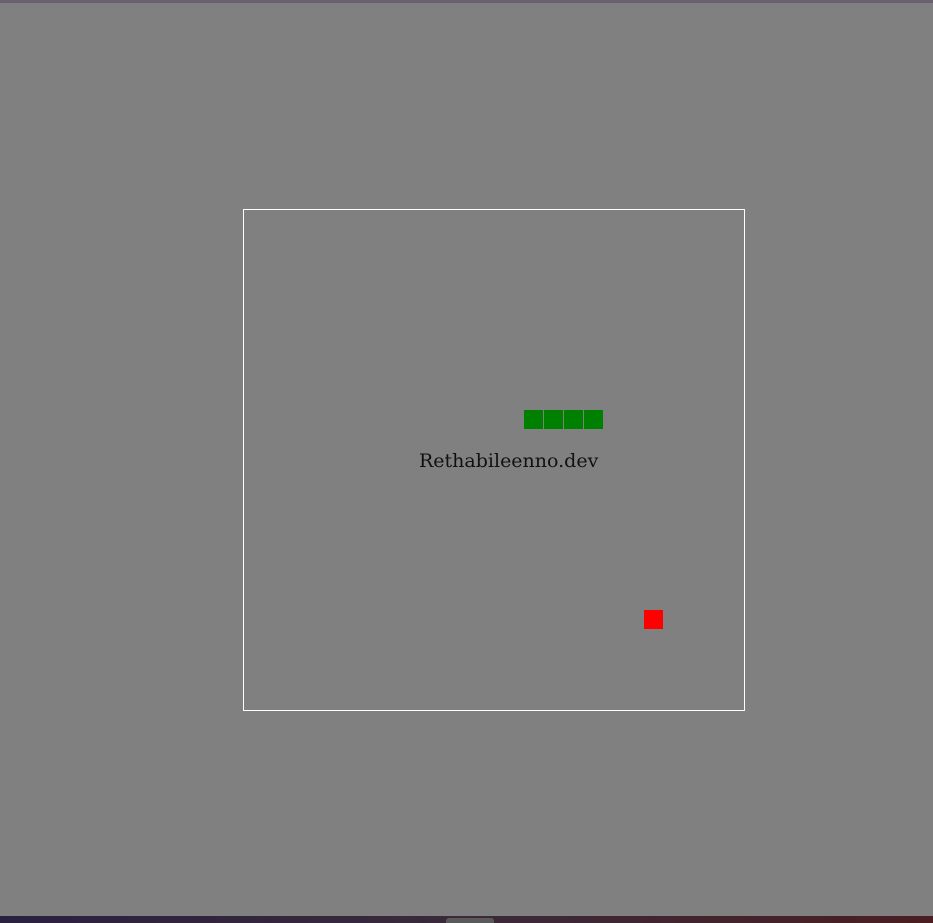 This screenshot has height=923, width=933. What do you see at coordinates (466, 1) in the screenshot?
I see `window-top-strip` at bounding box center [466, 1].